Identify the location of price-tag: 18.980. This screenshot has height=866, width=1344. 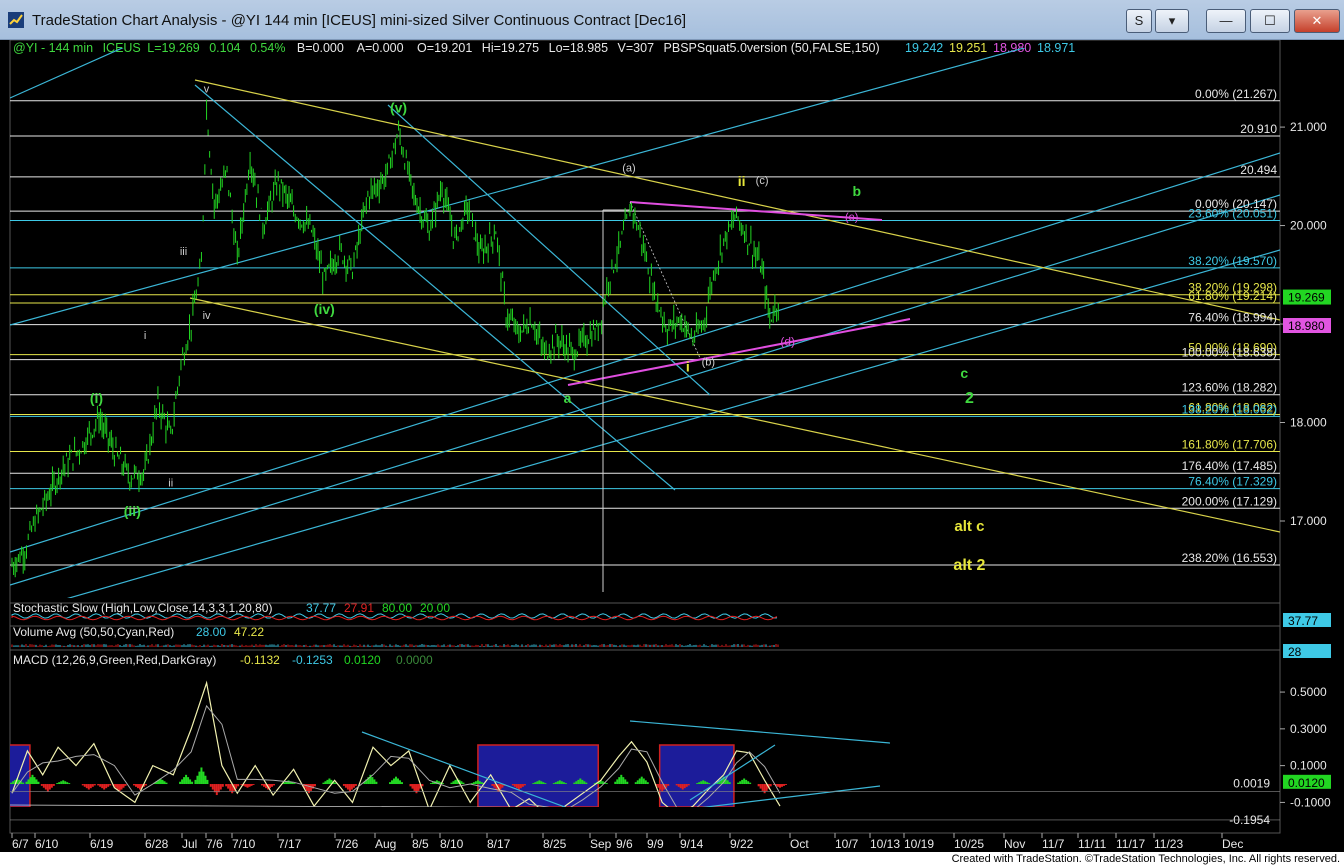
(1306, 326).